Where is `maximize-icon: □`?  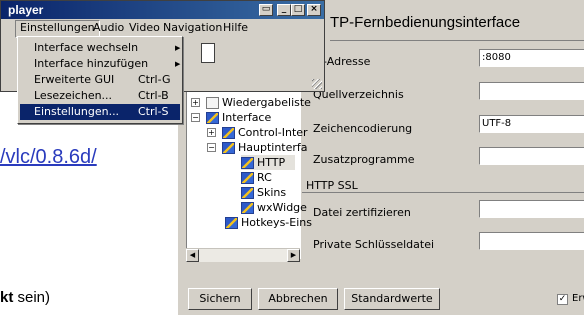
maximize-icon: □ is located at coordinates (298, 10).